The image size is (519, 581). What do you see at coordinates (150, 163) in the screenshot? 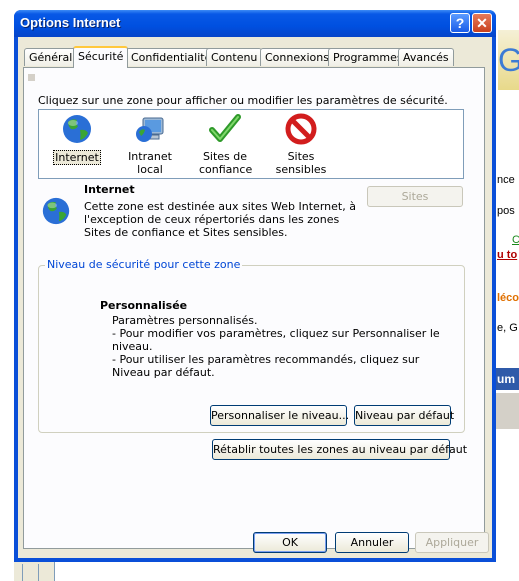
I see `zone-label: Intranet local` at bounding box center [150, 163].